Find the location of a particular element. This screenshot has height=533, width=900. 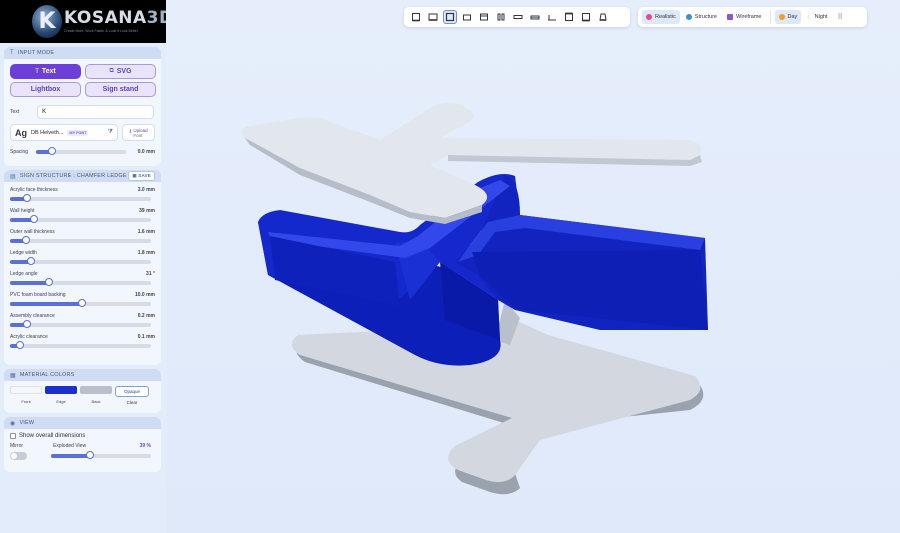

mode-text-button: T Text is located at coordinates (45, 71).